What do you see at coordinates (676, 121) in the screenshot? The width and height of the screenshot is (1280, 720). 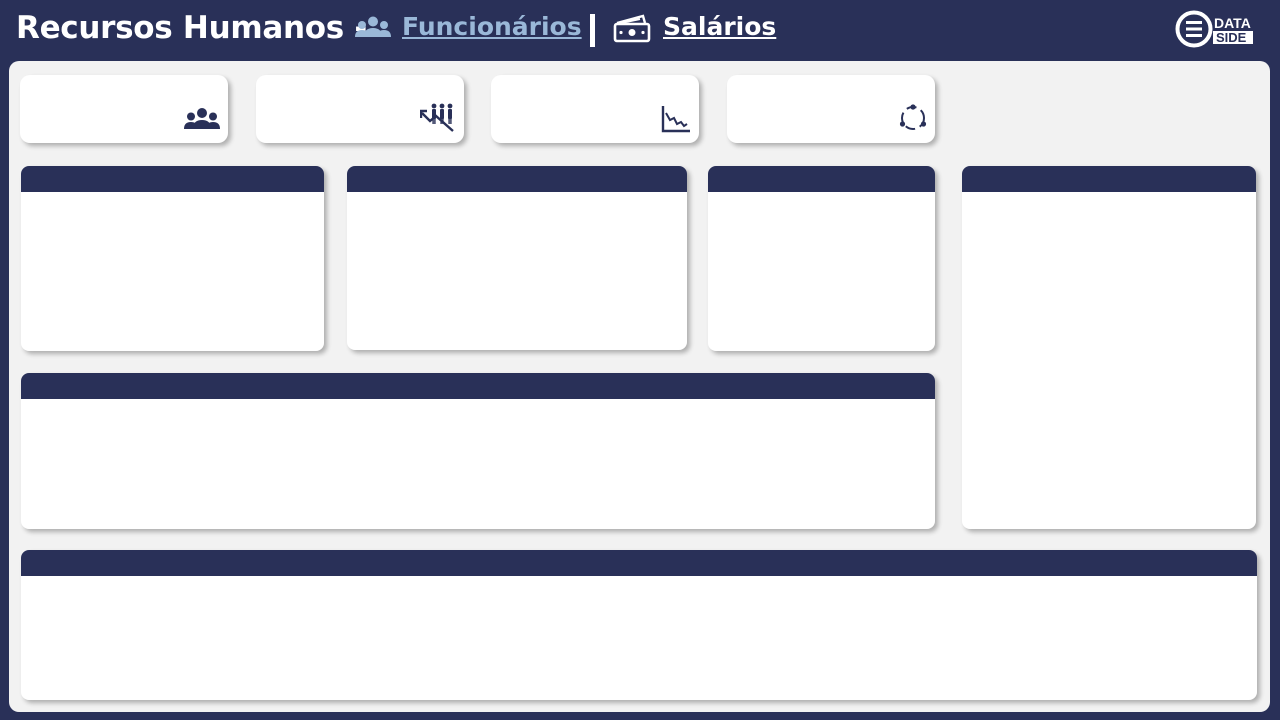 I see `line-chart-down-icon` at bounding box center [676, 121].